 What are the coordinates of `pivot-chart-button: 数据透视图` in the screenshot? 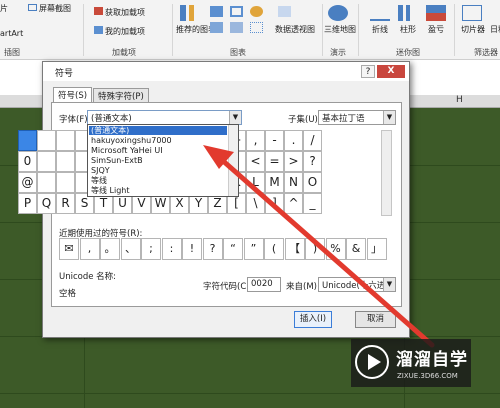 It's located at (295, 29).